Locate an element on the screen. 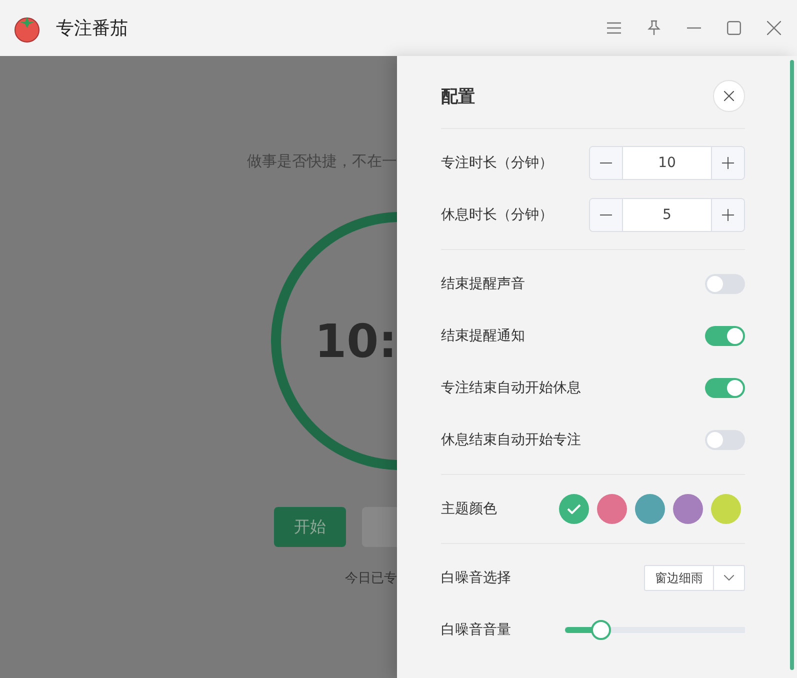  setting-label: 专注结束自动开始休息 is located at coordinates (511, 388).